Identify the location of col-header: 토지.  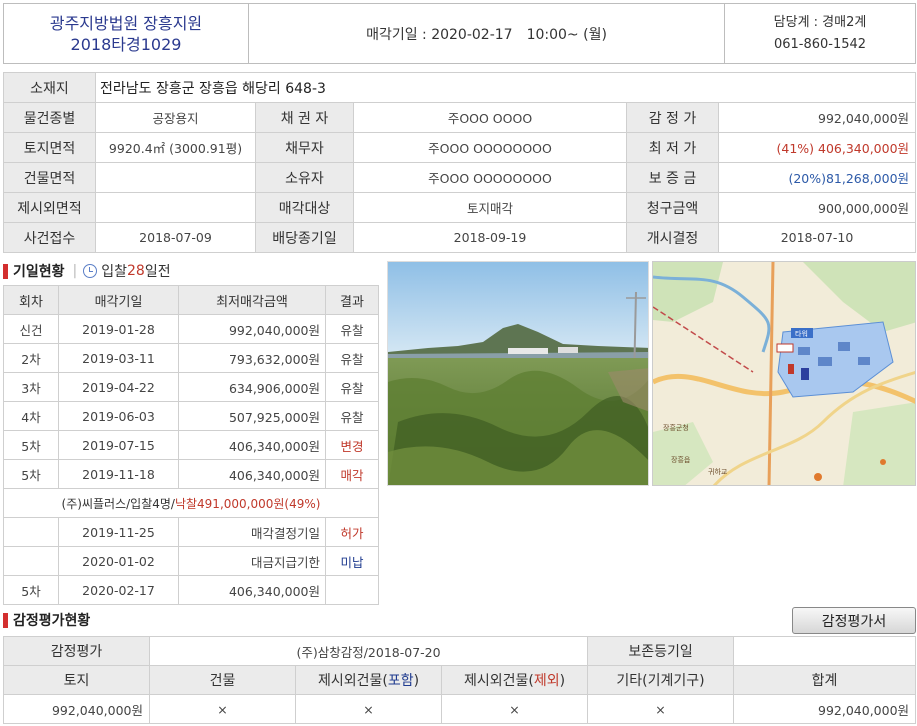
(76, 680).